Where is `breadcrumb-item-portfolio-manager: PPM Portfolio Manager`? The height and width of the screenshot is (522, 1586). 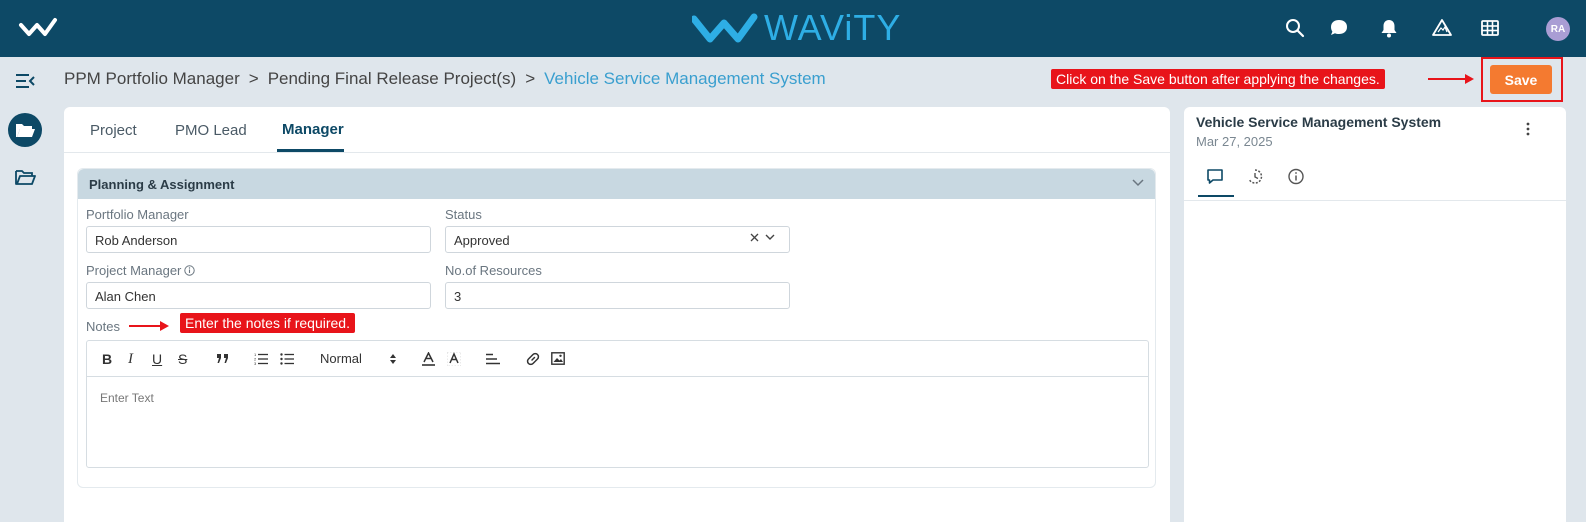
breadcrumb-item-portfolio-manager: PPM Portfolio Manager is located at coordinates (152, 79).